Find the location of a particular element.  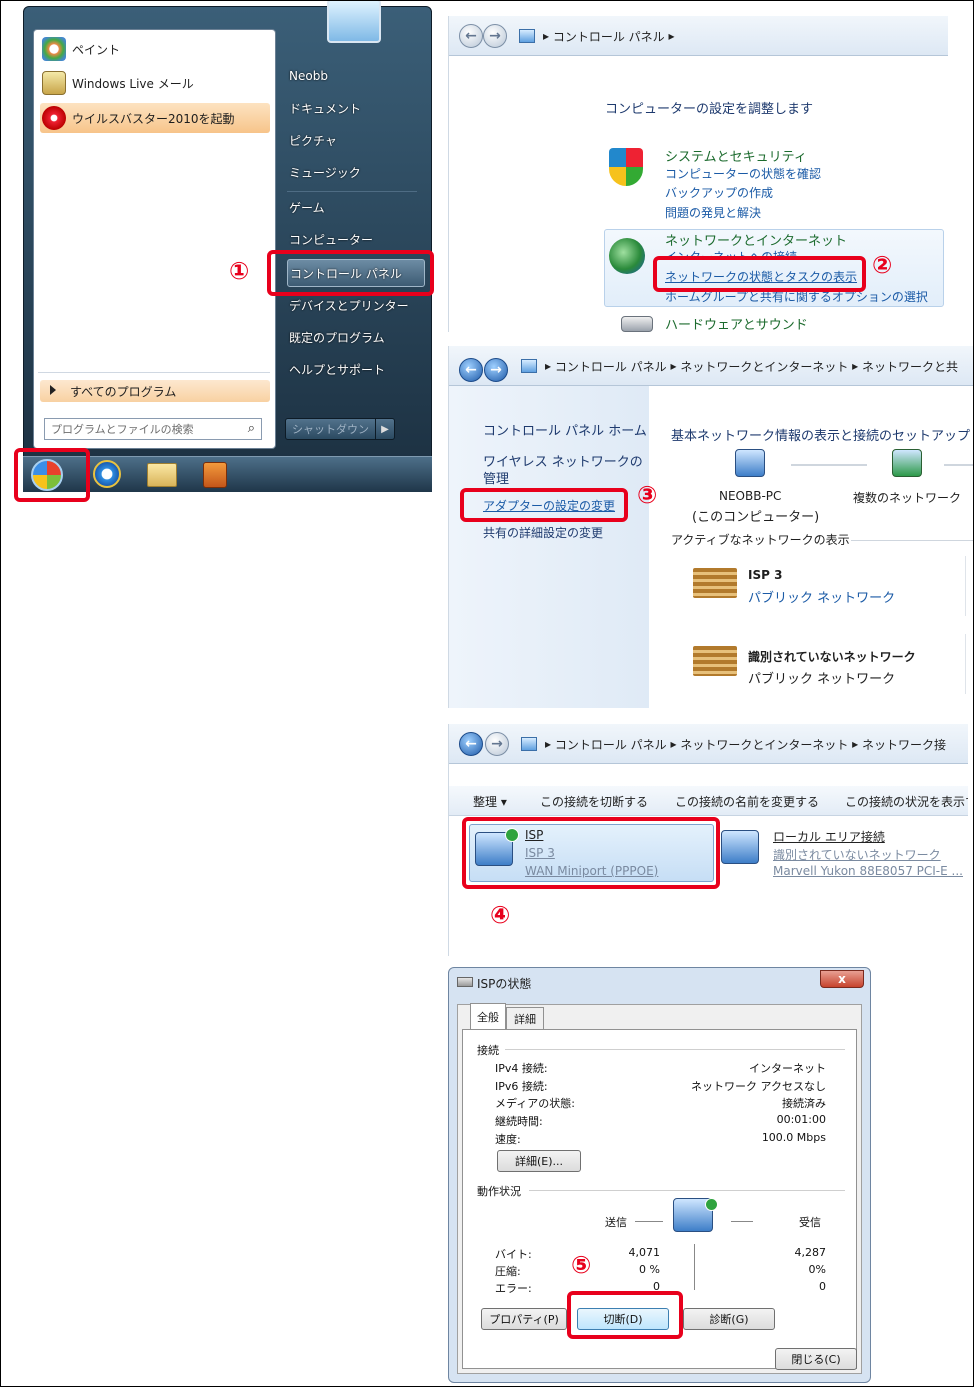

network-map-line is located at coordinates (958, 465).